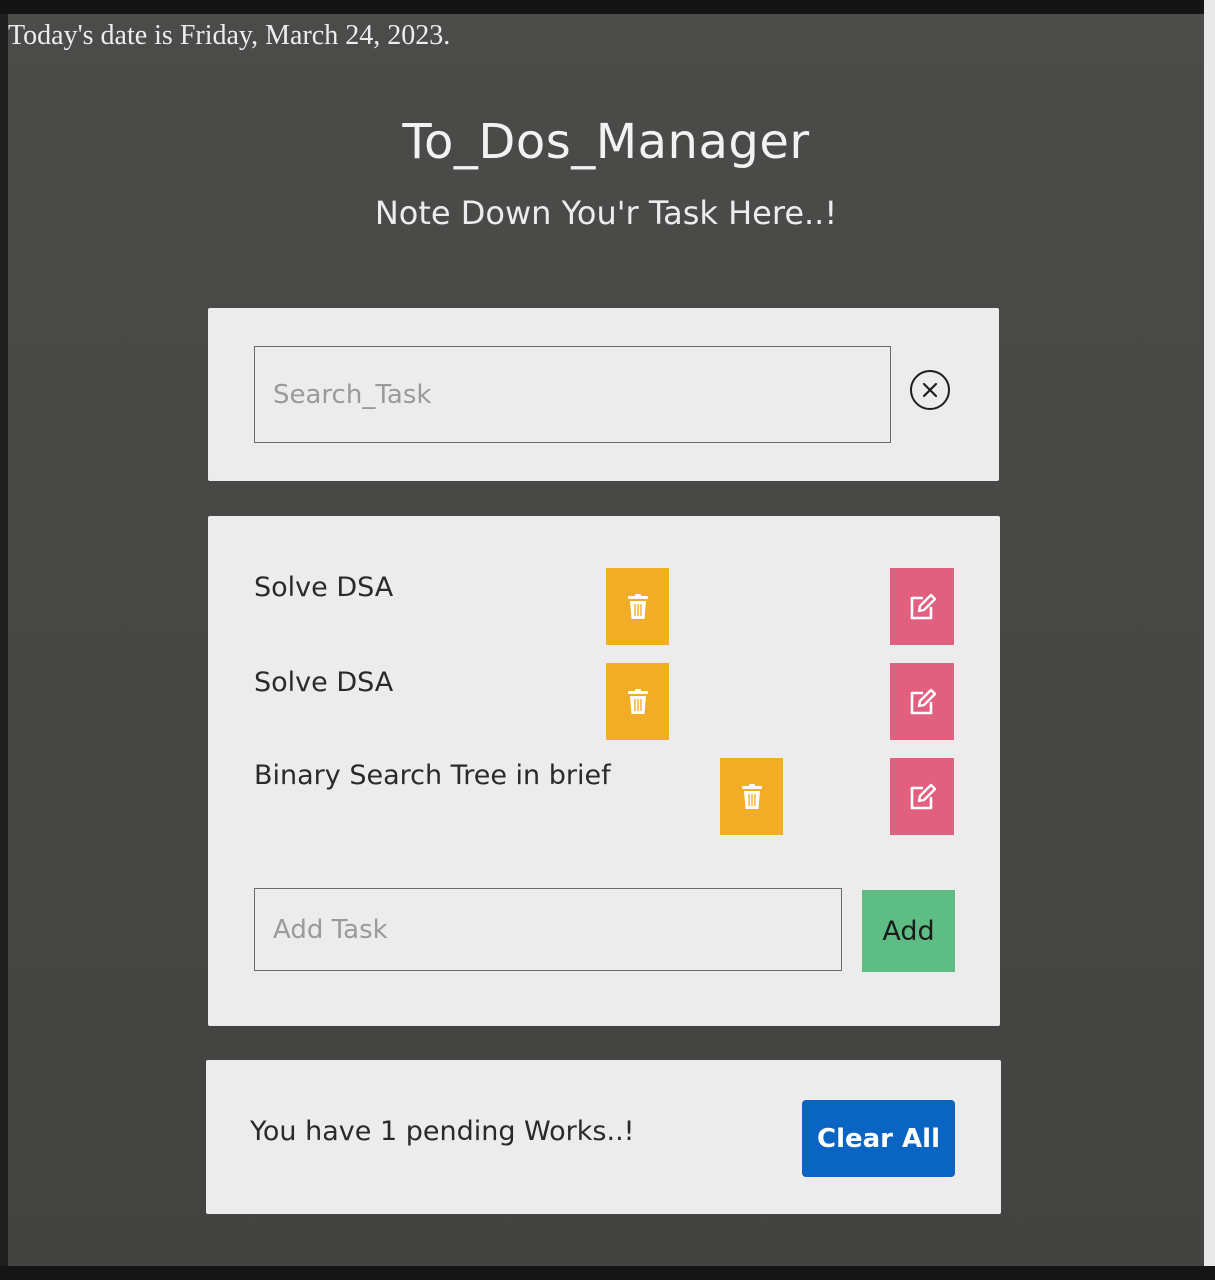 This screenshot has height=1280, width=1215. Describe the element at coordinates (930, 390) in the screenshot. I see `close-circle-icon` at that location.